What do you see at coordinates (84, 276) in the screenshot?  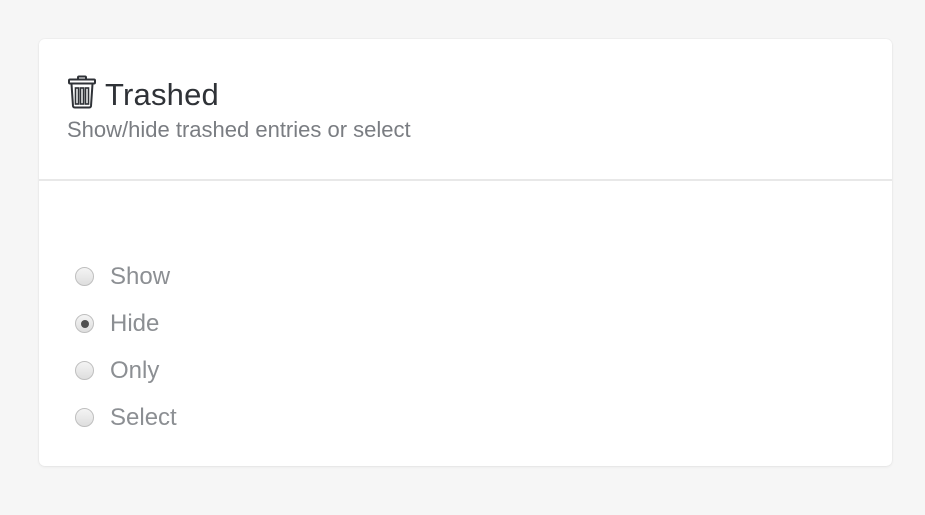 I see `radio-show` at bounding box center [84, 276].